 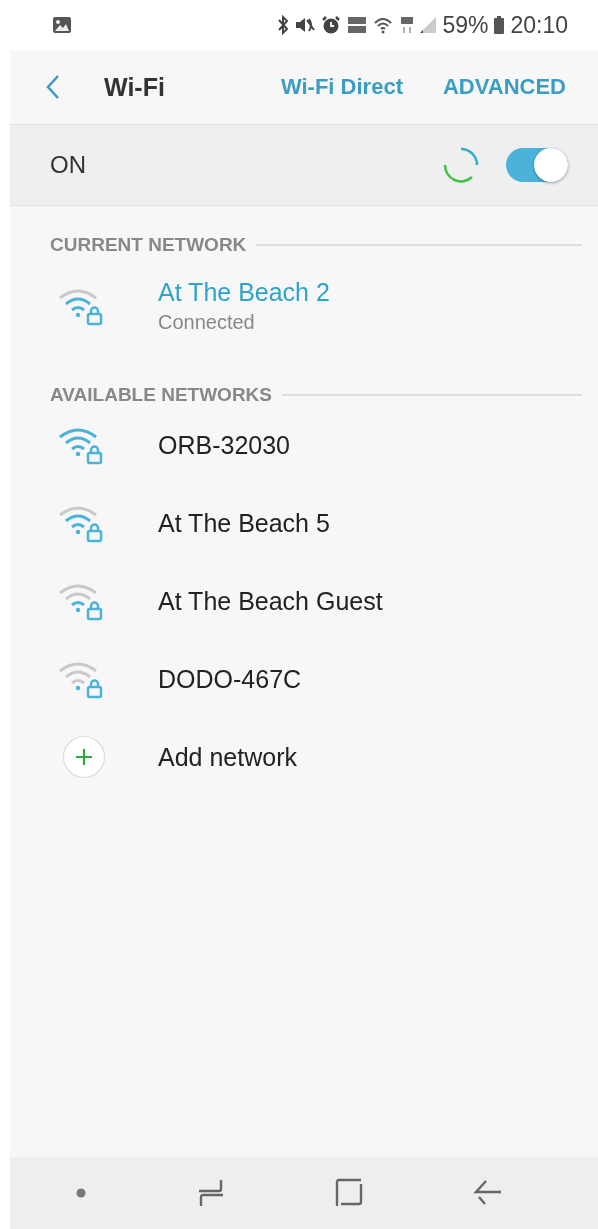 What do you see at coordinates (465, 25) in the screenshot?
I see `battery-percent: 59%` at bounding box center [465, 25].